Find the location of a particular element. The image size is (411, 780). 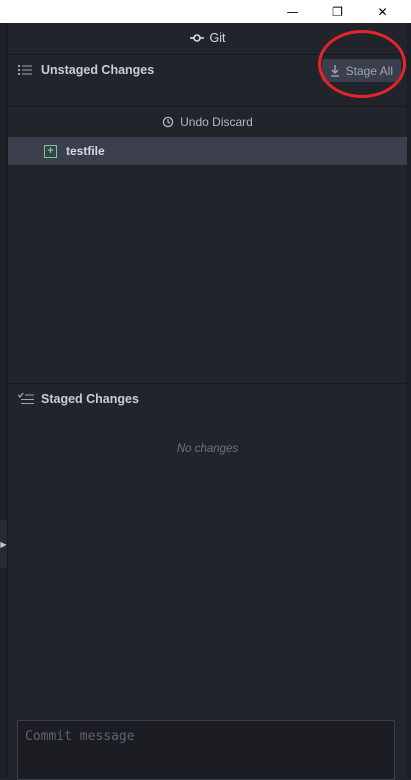

list-item: + testfile is located at coordinates (207, 151).